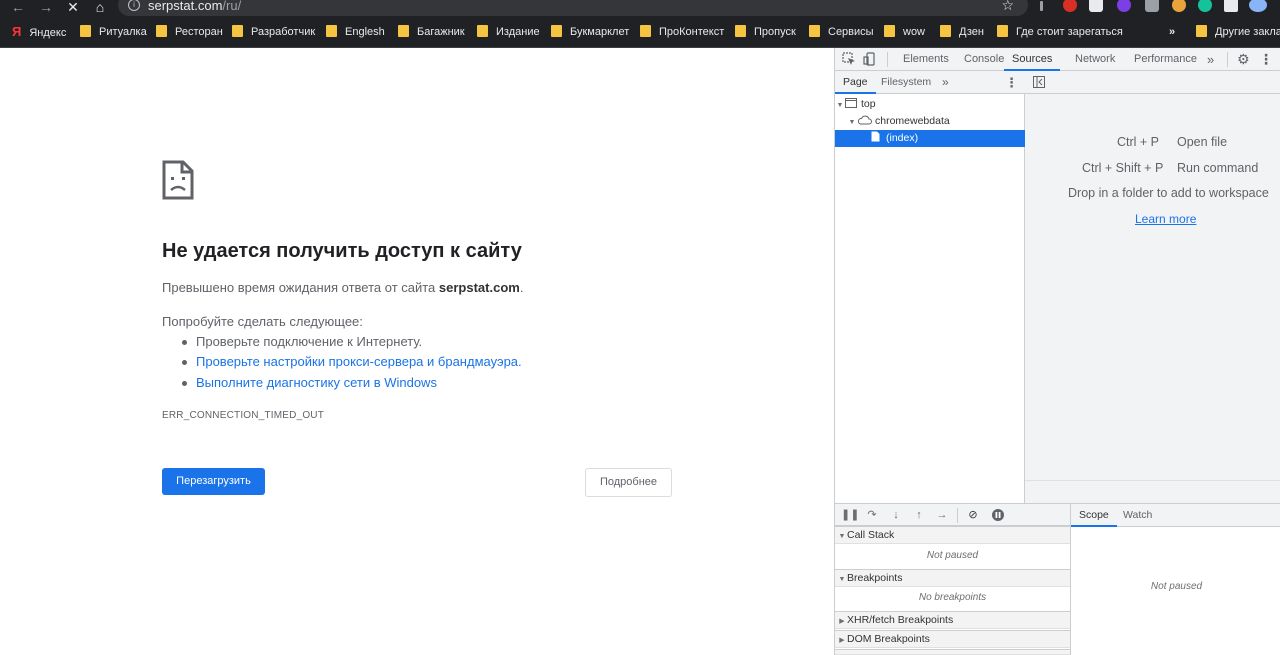 The image size is (1280, 655). What do you see at coordinates (39, 32) in the screenshot?
I see `bookmark-yandex: Я Яндекс` at bounding box center [39, 32].